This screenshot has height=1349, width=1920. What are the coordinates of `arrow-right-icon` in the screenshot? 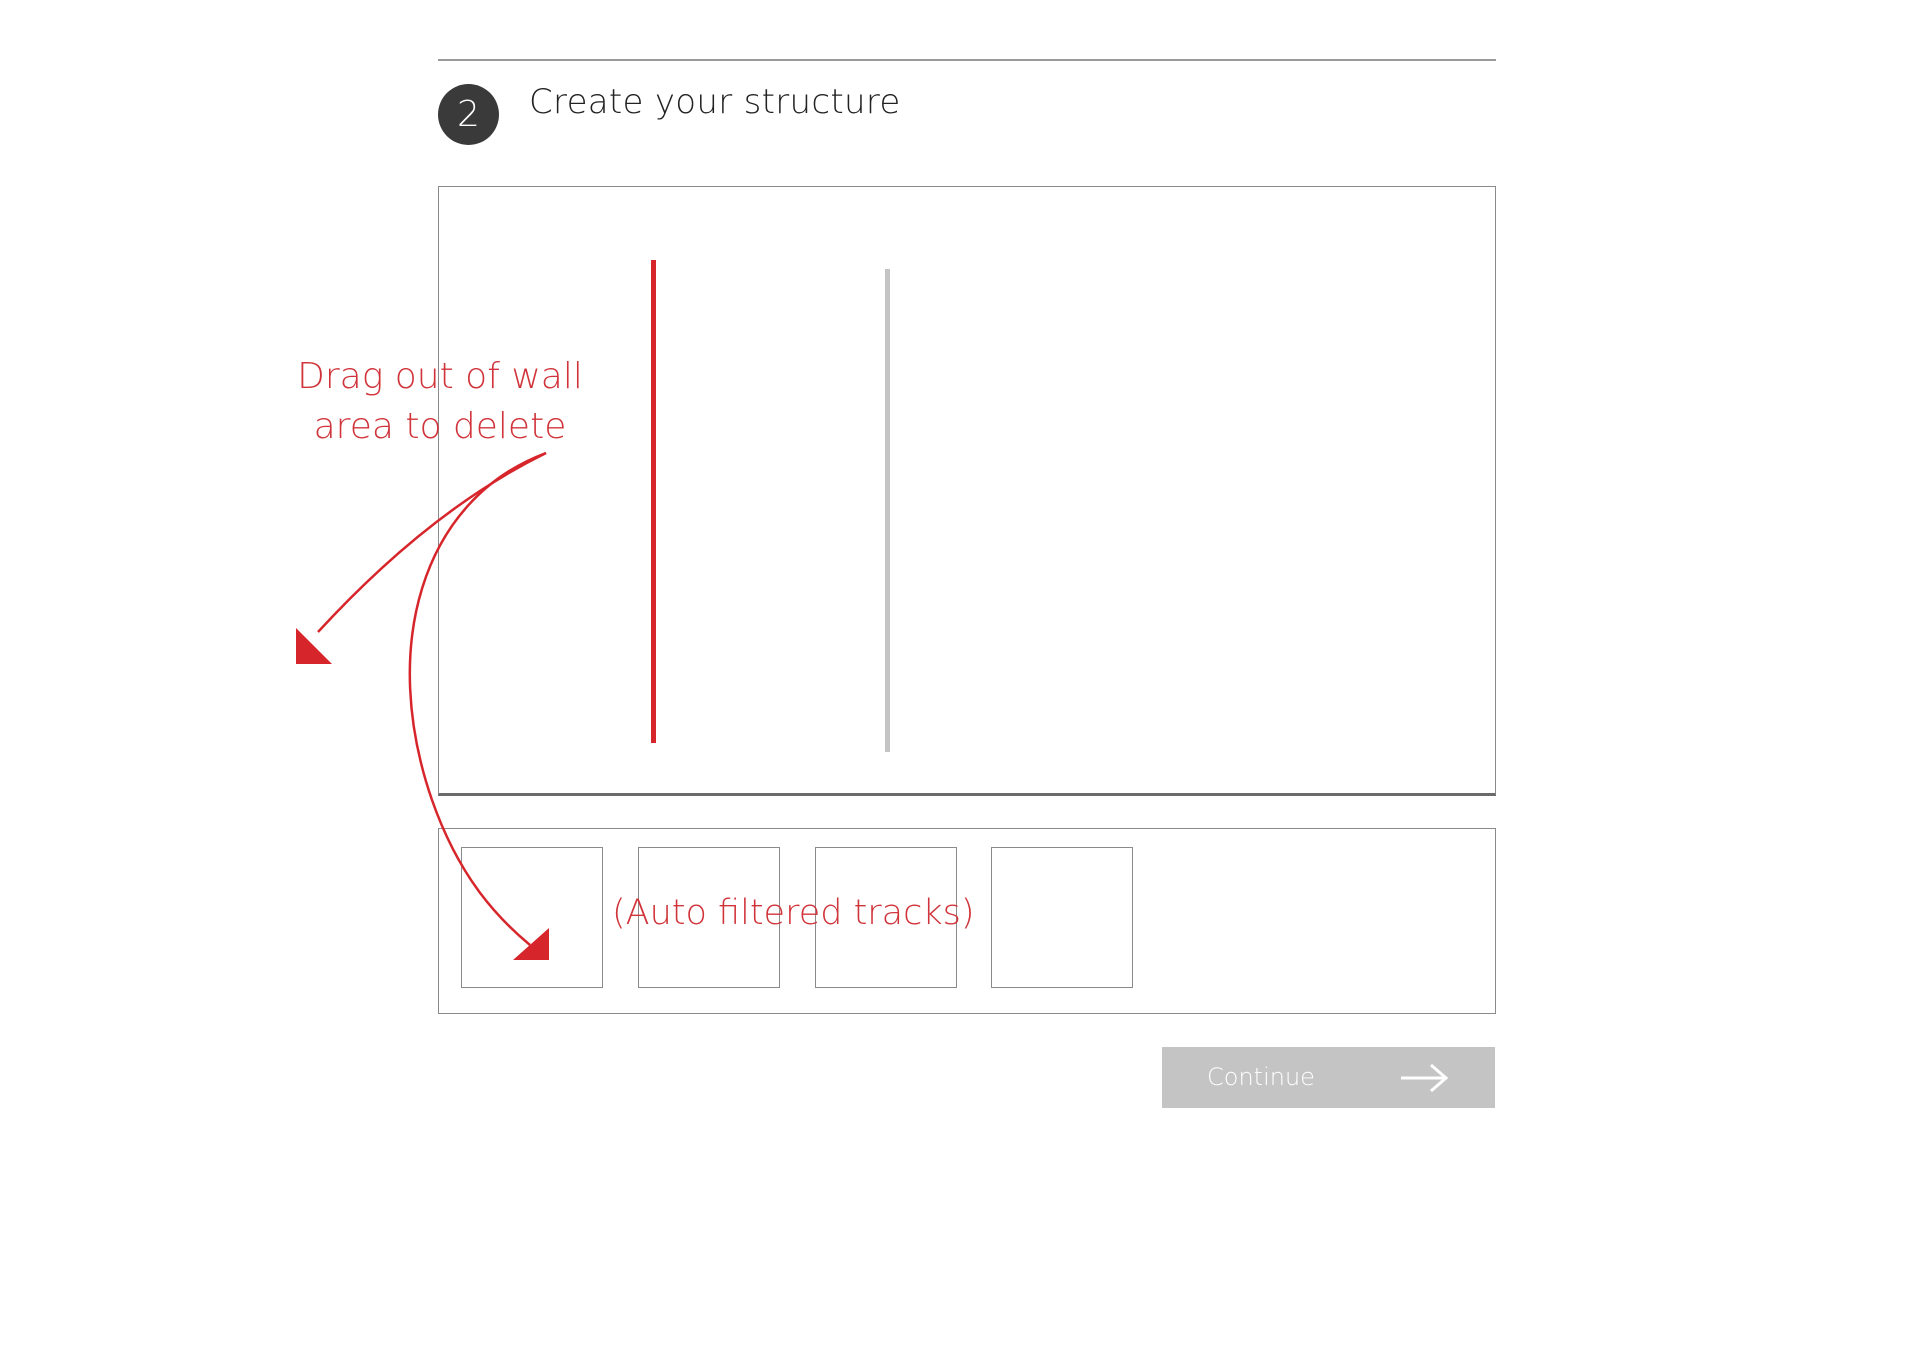 It's located at (1425, 1078).